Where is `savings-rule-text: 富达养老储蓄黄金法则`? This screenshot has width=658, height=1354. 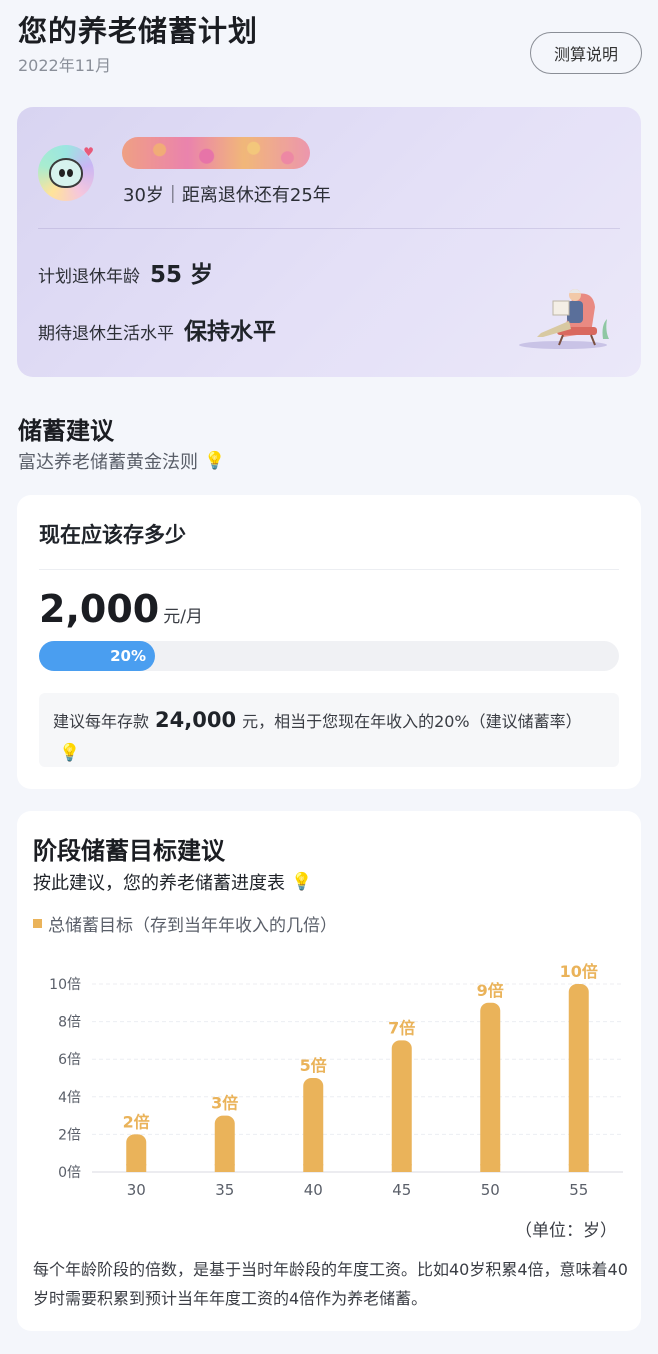
savings-rule-text: 富达养老储蓄黄金法则 is located at coordinates (108, 462).